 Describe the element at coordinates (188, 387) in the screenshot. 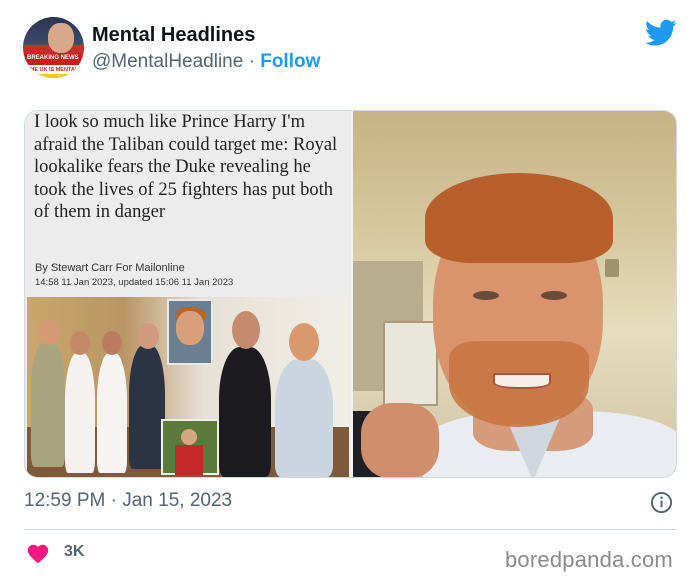

I see `article-photo-collage` at that location.